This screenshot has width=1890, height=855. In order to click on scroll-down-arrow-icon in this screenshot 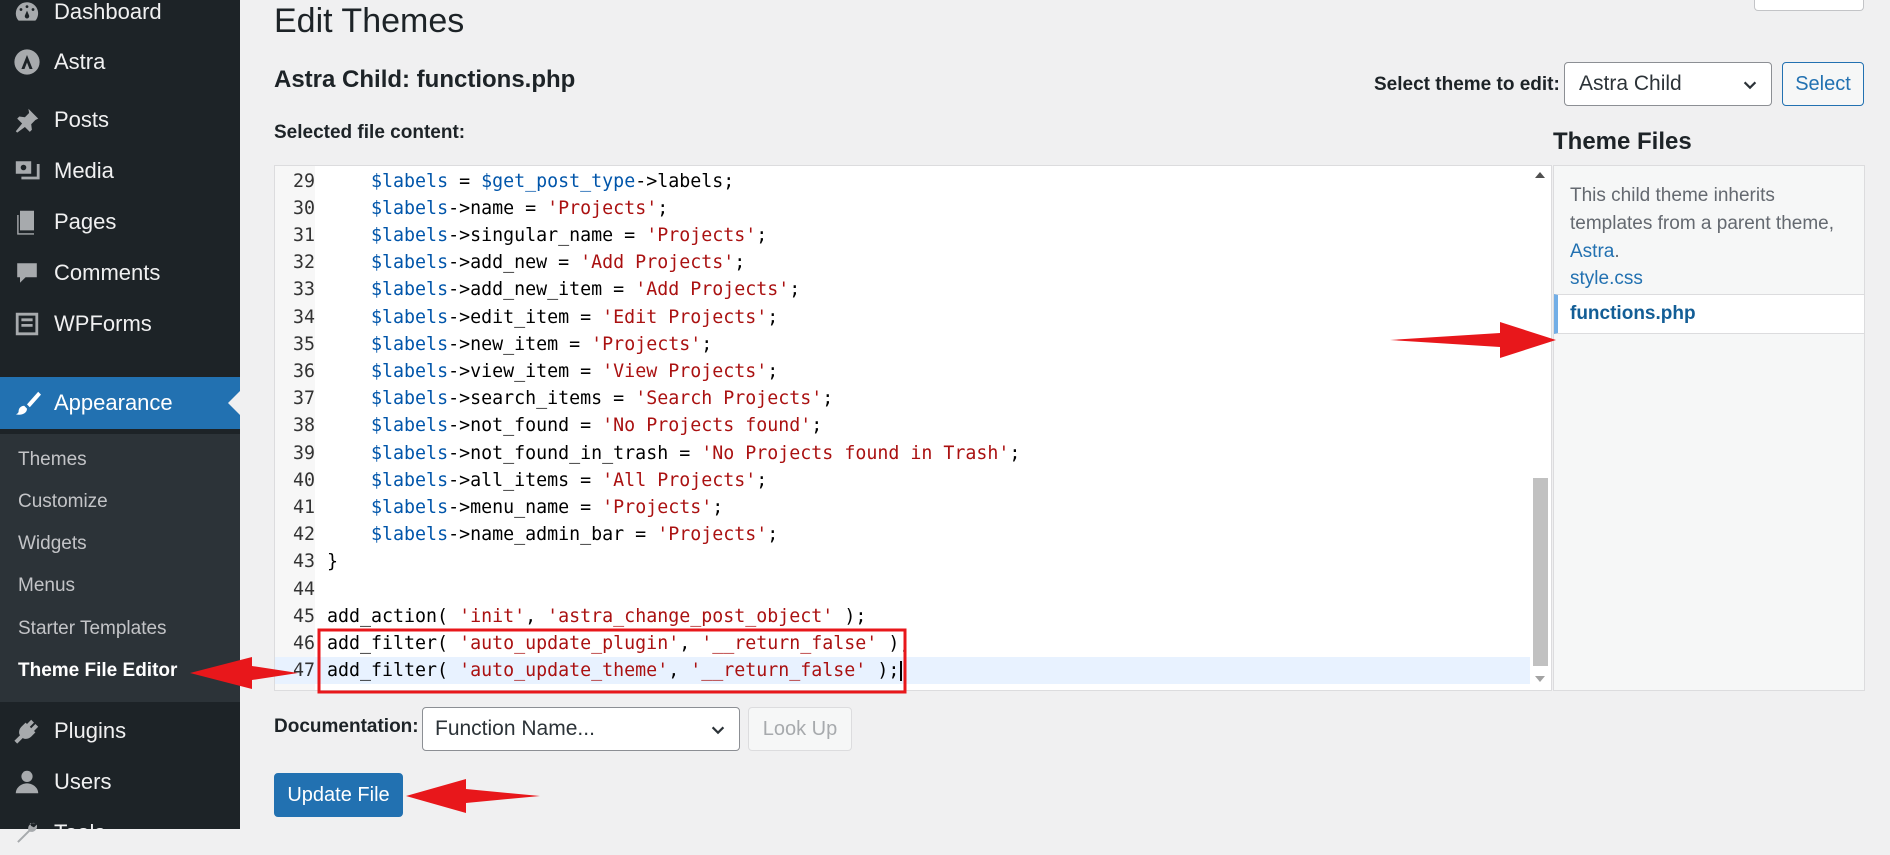, I will do `click(1540, 679)`.